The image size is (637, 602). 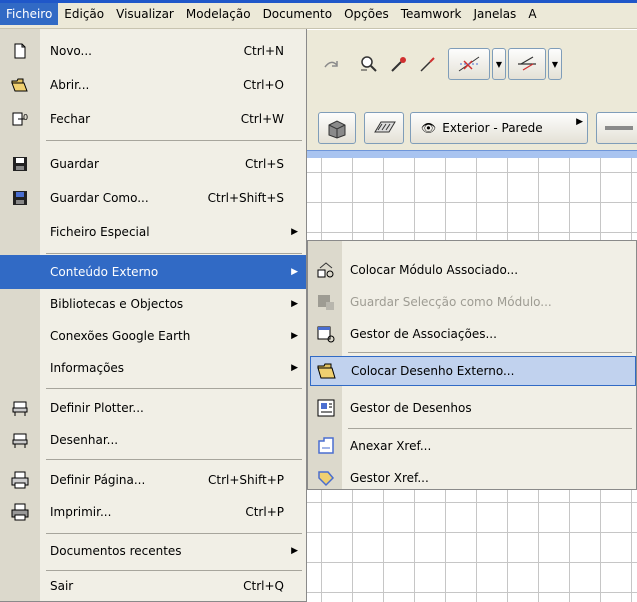 What do you see at coordinates (326, 302) in the screenshot?
I see `save-module-icon` at bounding box center [326, 302].